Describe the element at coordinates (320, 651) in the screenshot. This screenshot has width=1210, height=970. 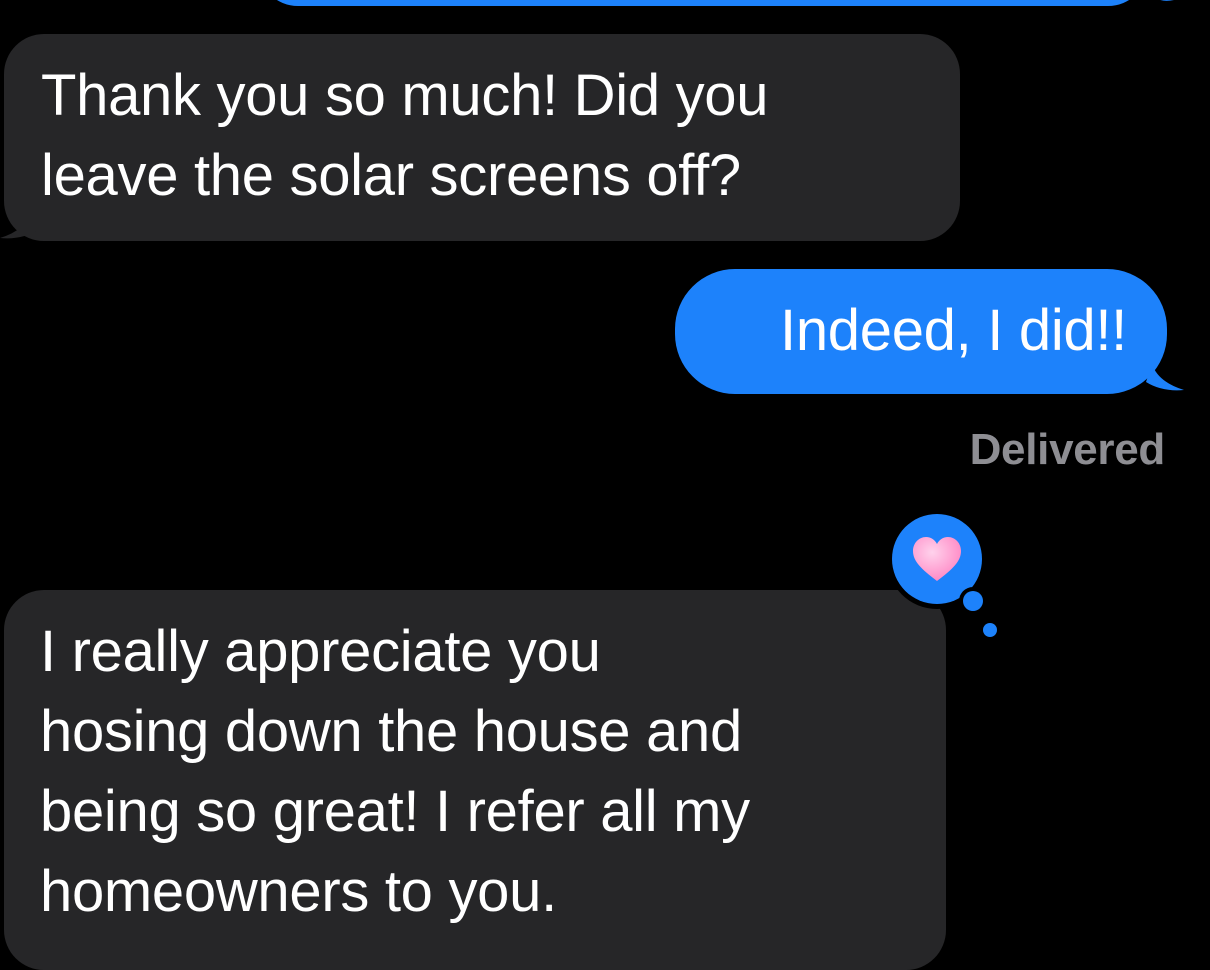
I see `message-text-line: I really appreciate you` at that location.